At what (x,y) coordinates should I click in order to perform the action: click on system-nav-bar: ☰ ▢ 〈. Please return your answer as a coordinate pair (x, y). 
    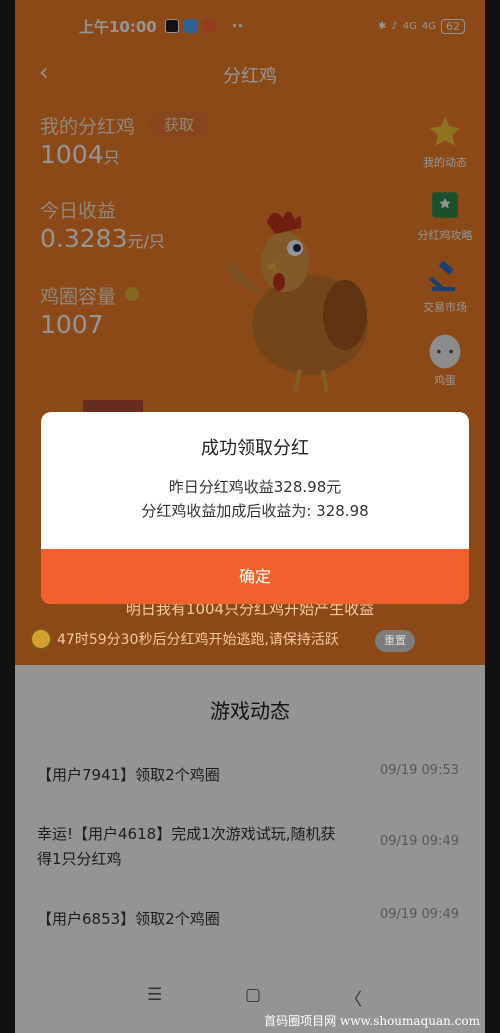
    Looking at the image, I should click on (250, 1000).